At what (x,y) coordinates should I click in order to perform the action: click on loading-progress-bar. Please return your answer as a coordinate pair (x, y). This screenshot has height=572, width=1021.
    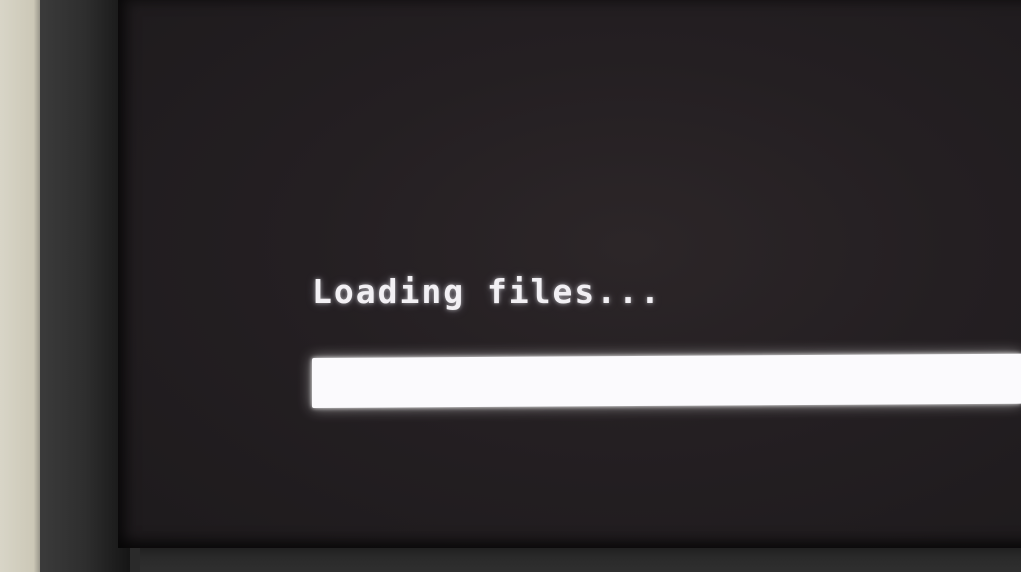
    Looking at the image, I should click on (666, 380).